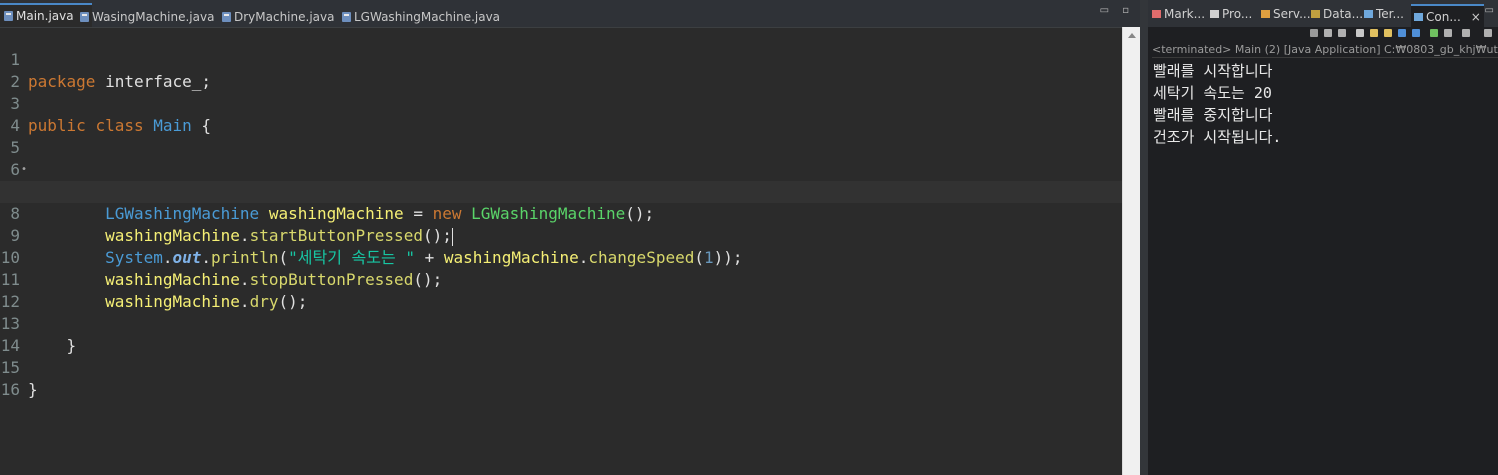 The height and width of the screenshot is (475, 1498). I want to click on tab-wasingmachine-java: WasingMachine.java, so click(147, 16).